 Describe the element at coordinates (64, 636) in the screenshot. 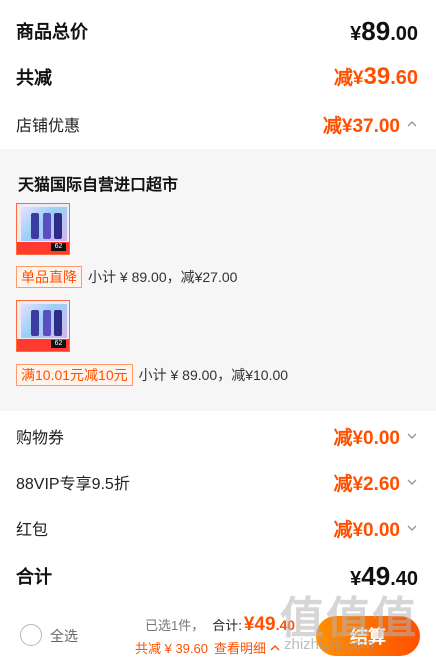

I see `select-all-label: 全选` at that location.